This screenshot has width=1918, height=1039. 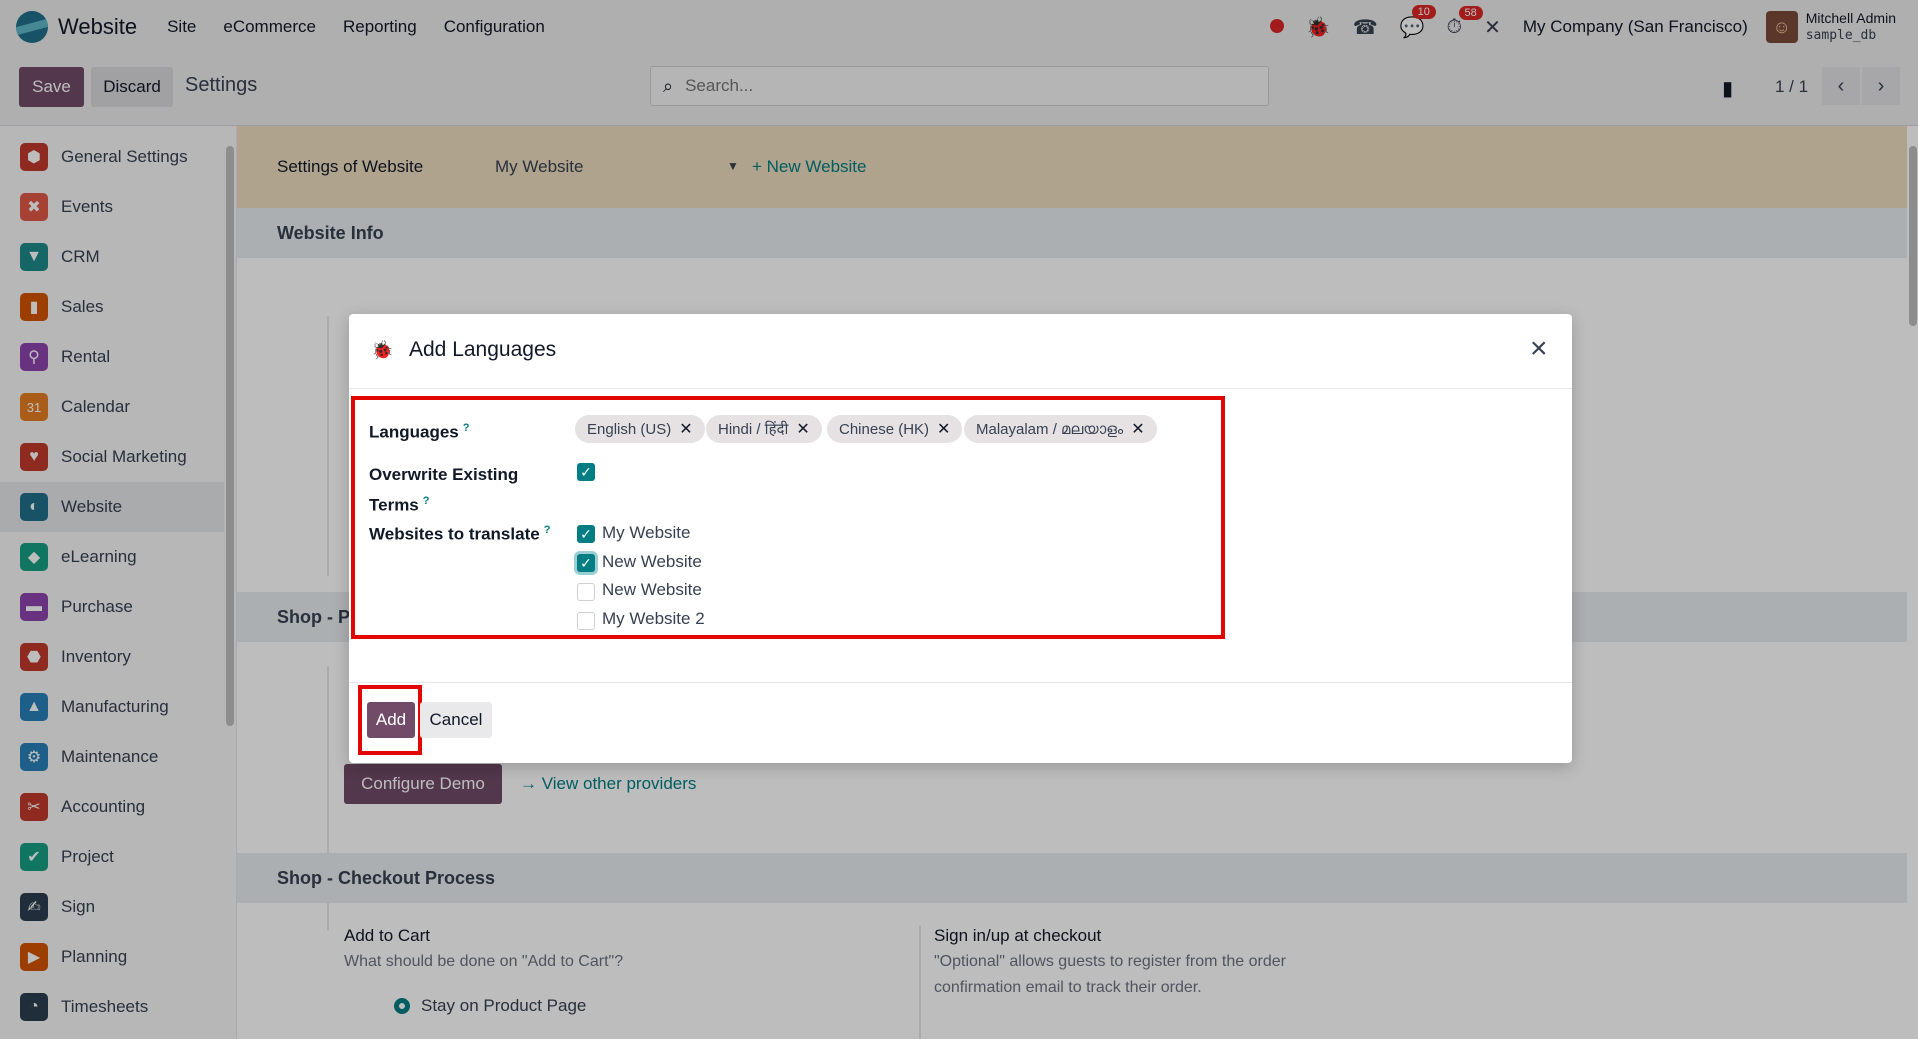 I want to click on bug-icon: 🐞, so click(x=382, y=350).